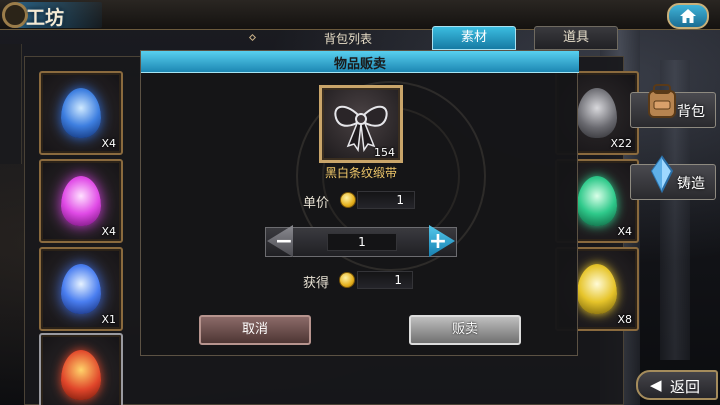 This screenshot has width=720, height=405. I want to click on forge-button: 铸造, so click(673, 177).